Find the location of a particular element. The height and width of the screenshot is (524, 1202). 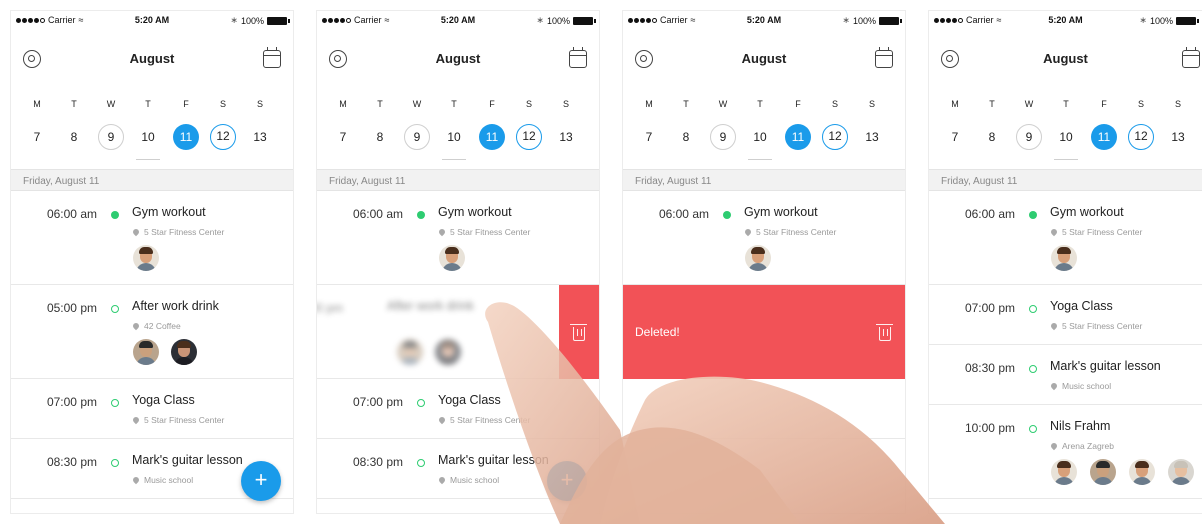

event-time: 08:30 pm is located at coordinates (989, 368).